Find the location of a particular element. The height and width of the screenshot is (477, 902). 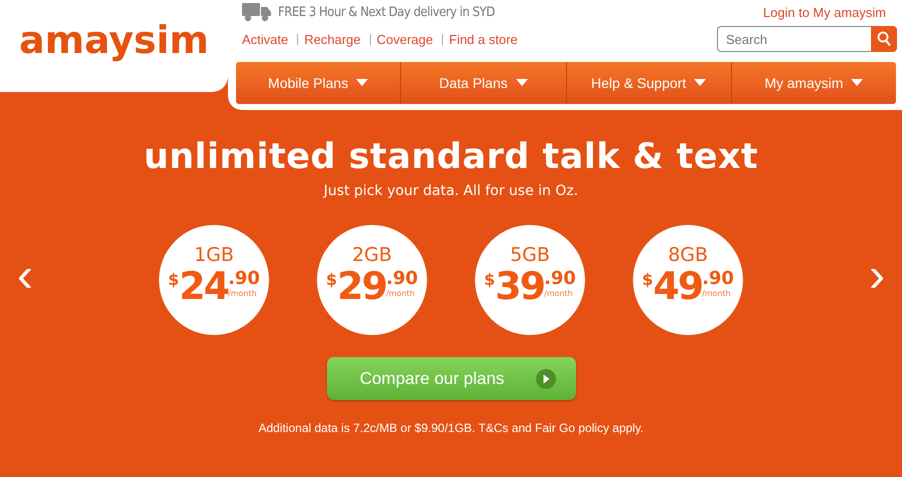

plan-size: 1GB is located at coordinates (214, 255).